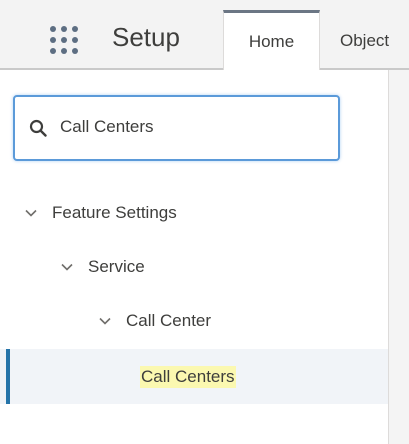 This screenshot has height=444, width=409. I want to click on tree-item-call-centers: Call Centers, so click(188, 376).